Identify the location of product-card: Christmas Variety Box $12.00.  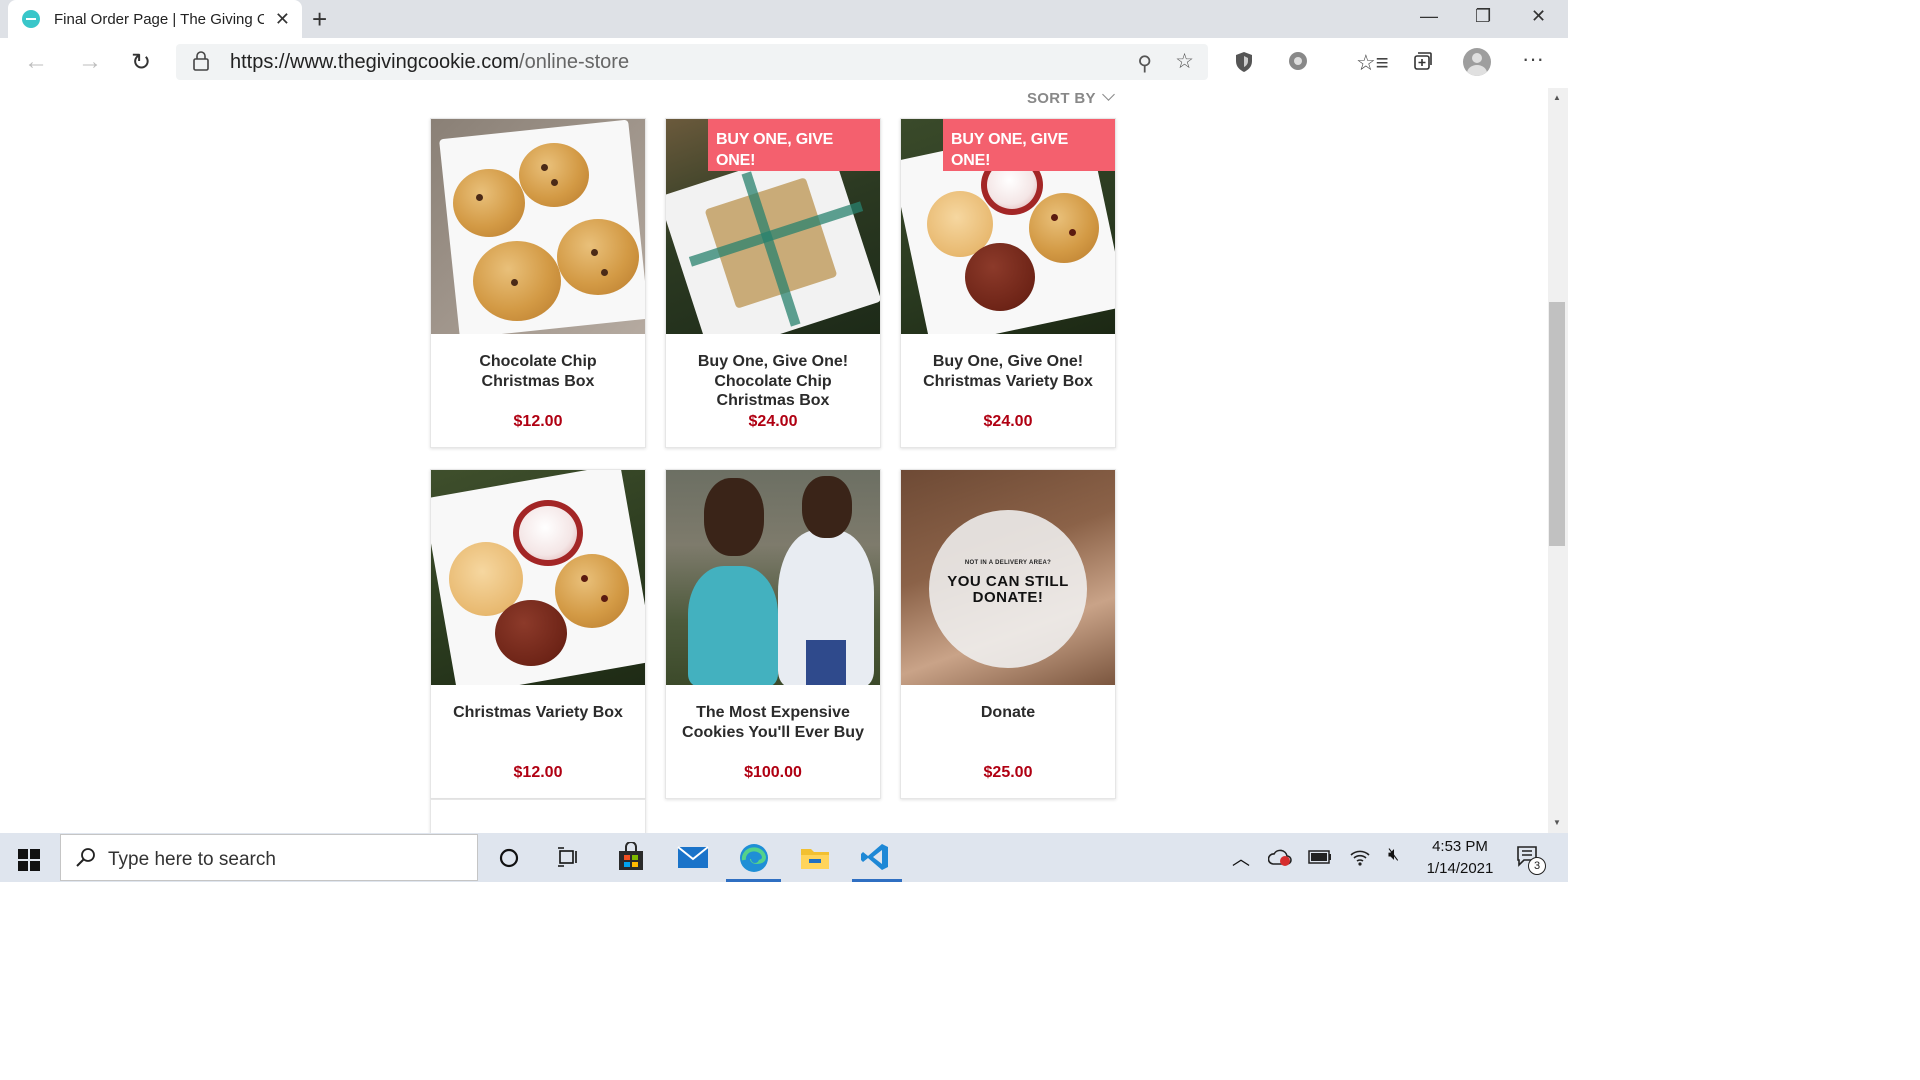
(538, 634).